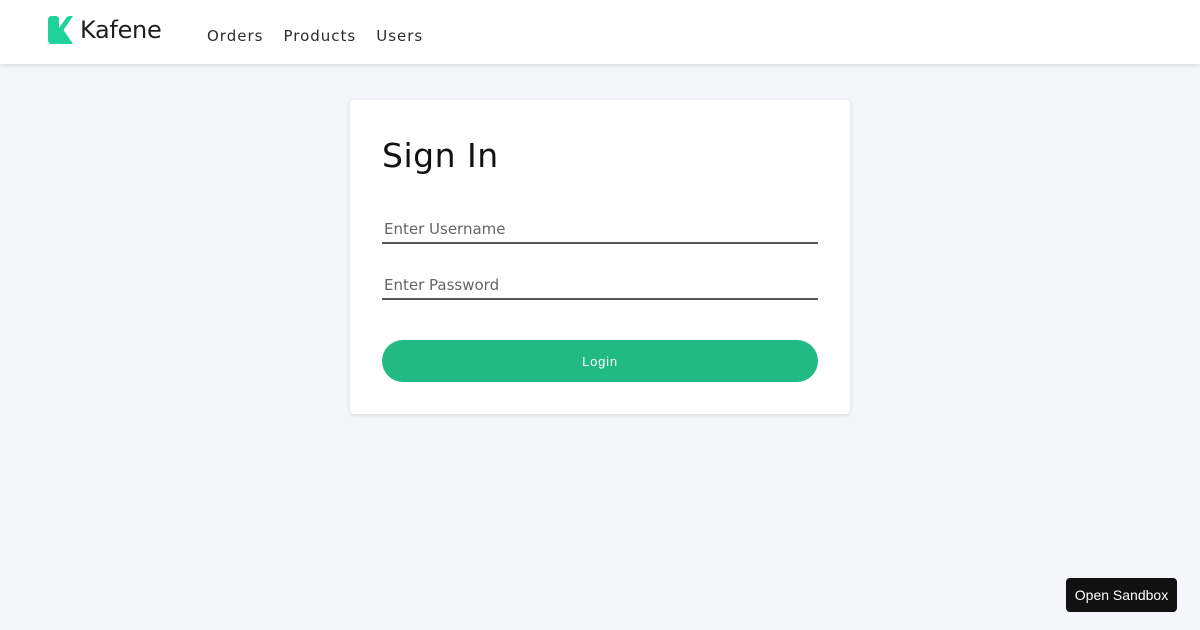 Image resolution: width=1200 pixels, height=630 pixels. I want to click on main-nav: Orders Products Users, so click(315, 36).